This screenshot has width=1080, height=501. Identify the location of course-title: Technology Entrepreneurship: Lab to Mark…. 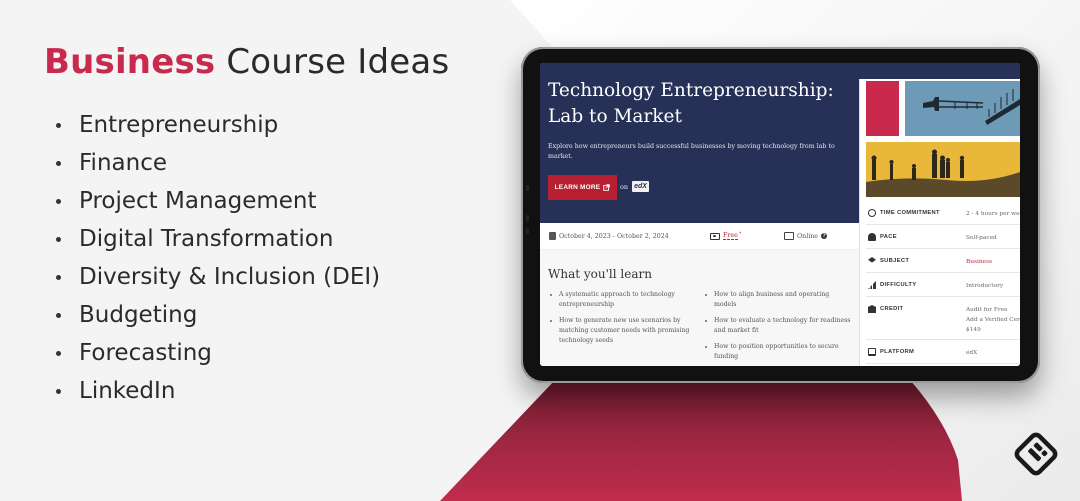
(691, 103).